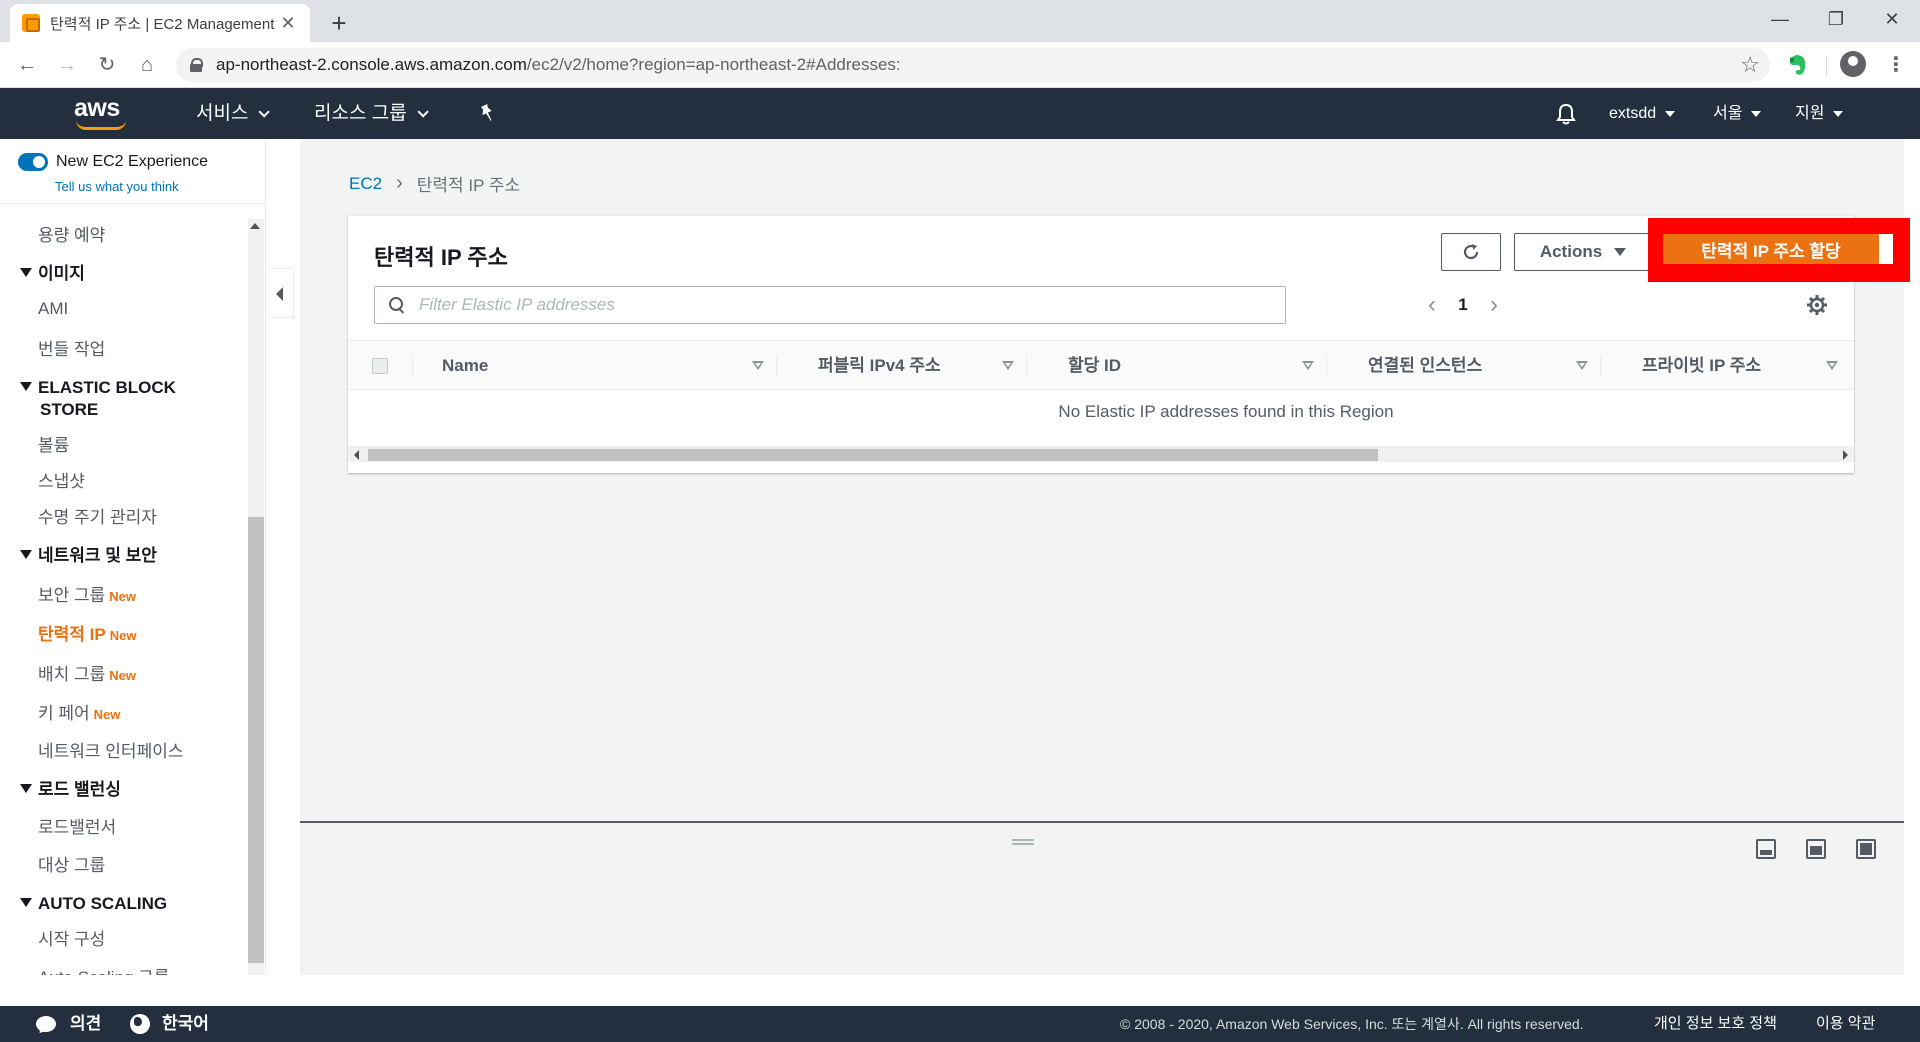 This screenshot has height=1042, width=1920. Describe the element at coordinates (264, 111) in the screenshot. I see `chevron-down-icon` at that location.